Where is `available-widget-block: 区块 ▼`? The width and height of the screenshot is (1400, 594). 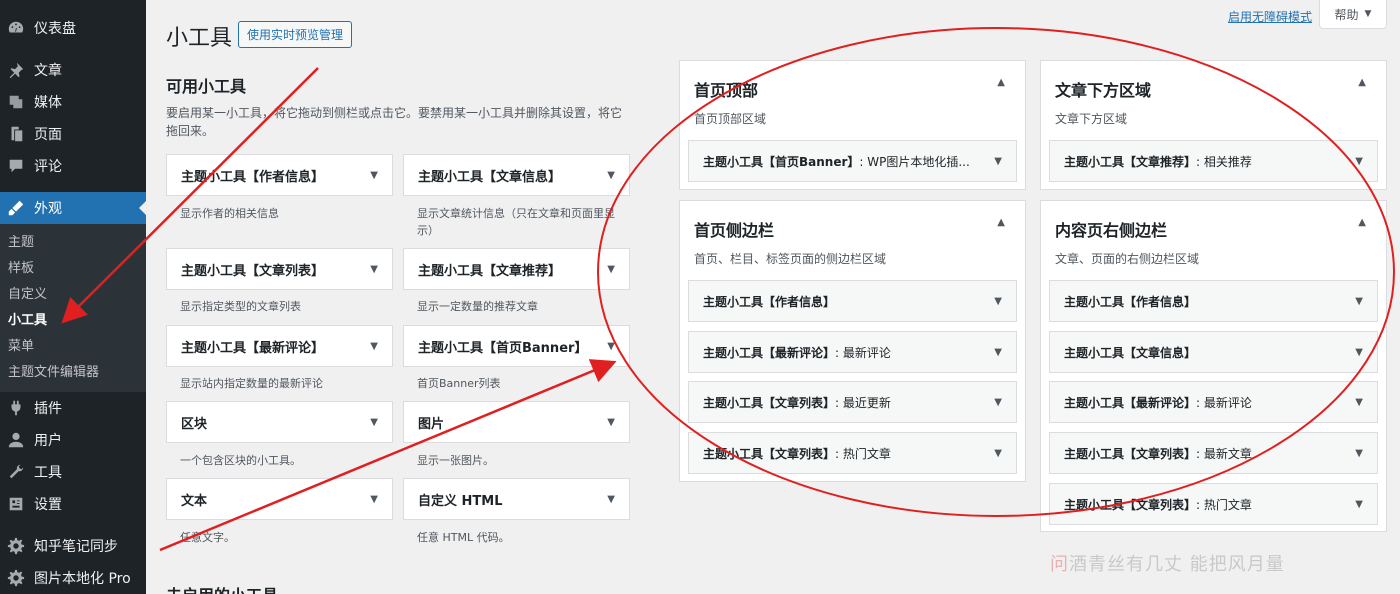
available-widget-block: 区块 ▼ is located at coordinates (279, 422).